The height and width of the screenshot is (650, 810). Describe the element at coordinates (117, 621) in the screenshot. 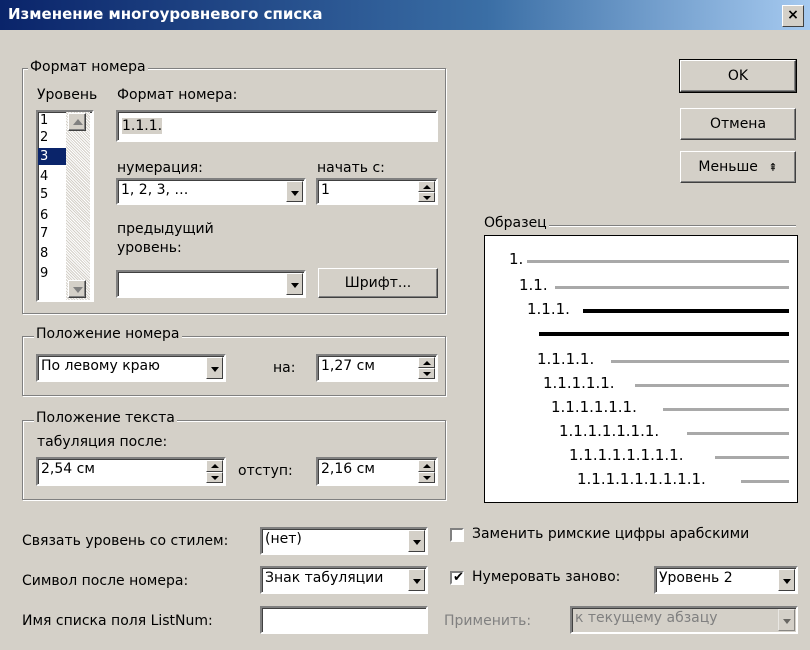

I see `listnum-label: Имя списка поля ListNum:` at that location.